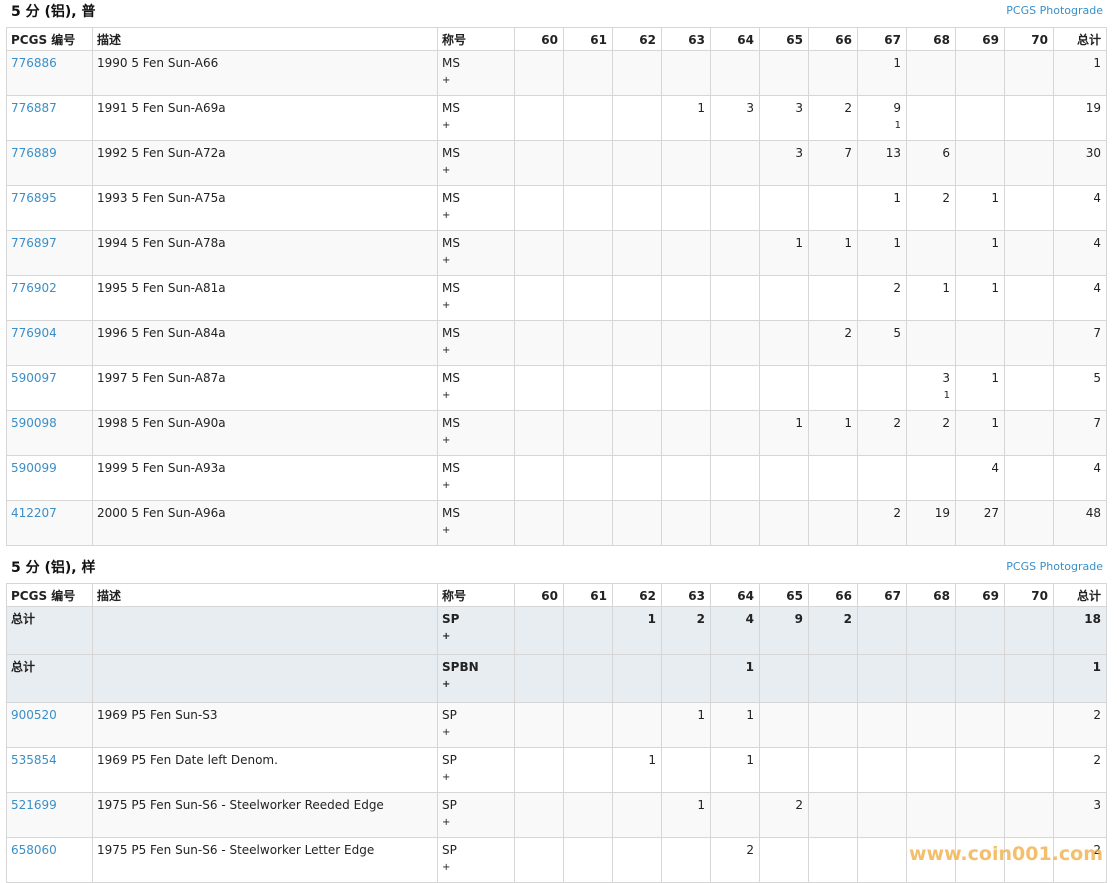  What do you see at coordinates (49, 208) in the screenshot?
I see `code-cell: 776895` at bounding box center [49, 208].